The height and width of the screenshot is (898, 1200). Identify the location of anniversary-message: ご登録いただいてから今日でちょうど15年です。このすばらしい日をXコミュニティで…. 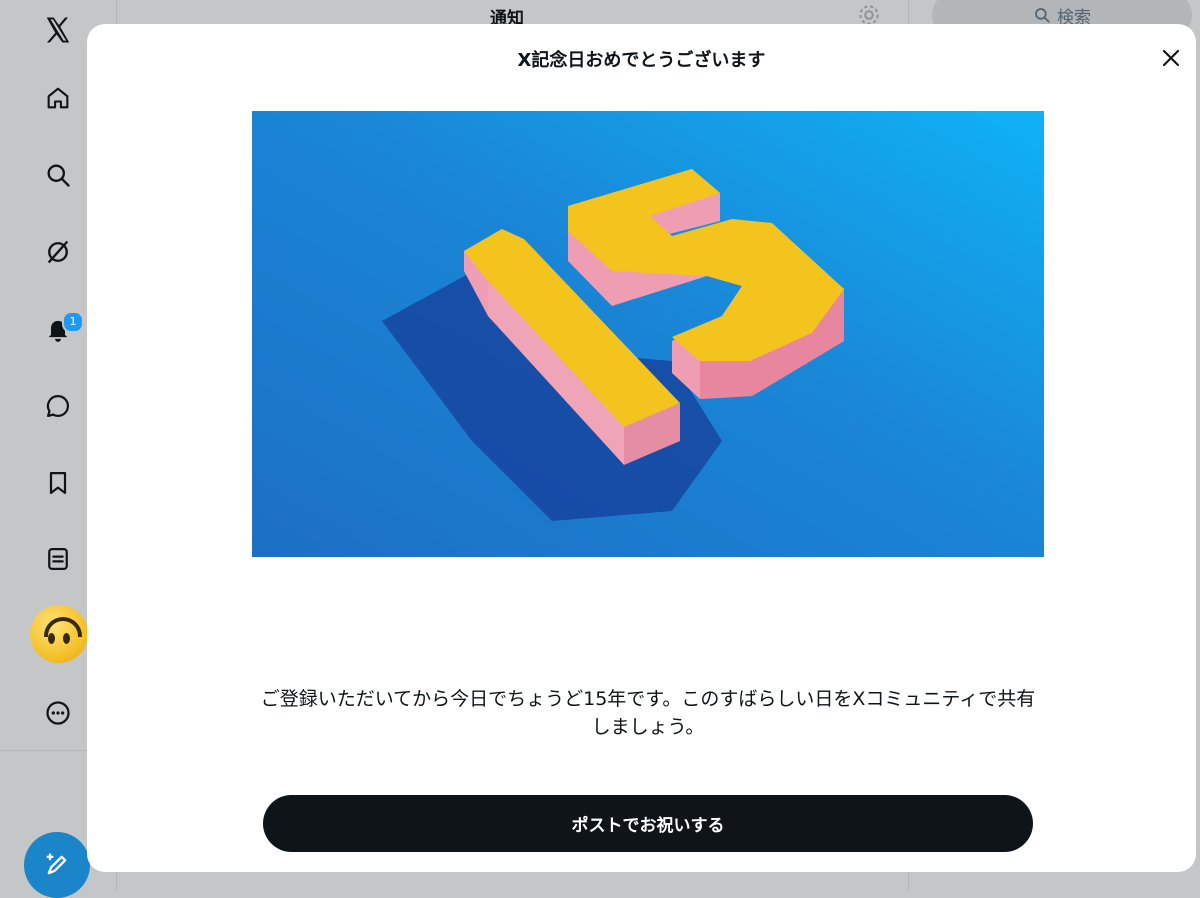
(648, 713).